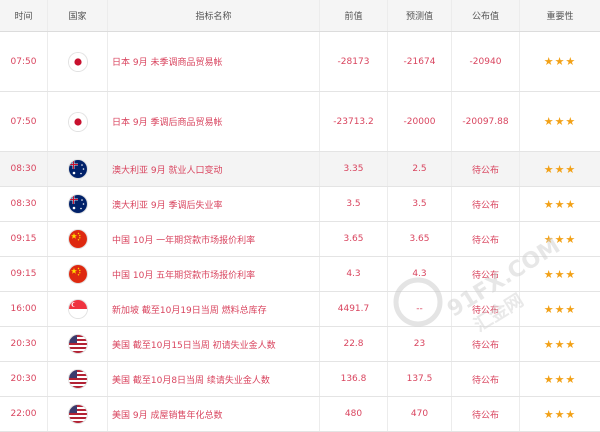 The height and width of the screenshot is (432, 600). What do you see at coordinates (214, 414) in the screenshot?
I see `row-indicator: 美国 9月 成屋销售年化总数` at bounding box center [214, 414].